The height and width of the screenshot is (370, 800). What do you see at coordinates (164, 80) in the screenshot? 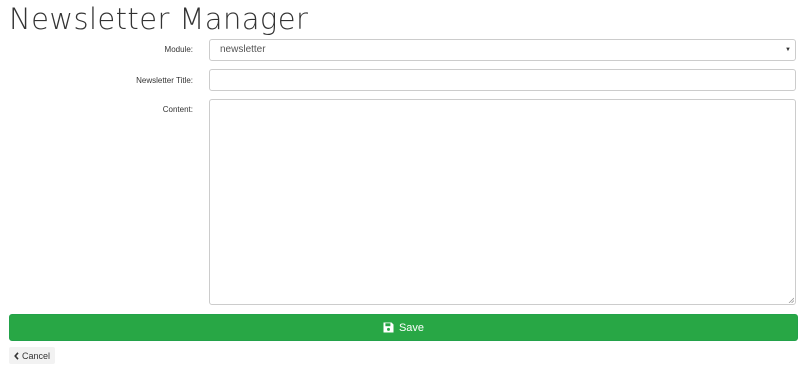
I see `newsletter-title-label: Newsletter Title:` at bounding box center [164, 80].